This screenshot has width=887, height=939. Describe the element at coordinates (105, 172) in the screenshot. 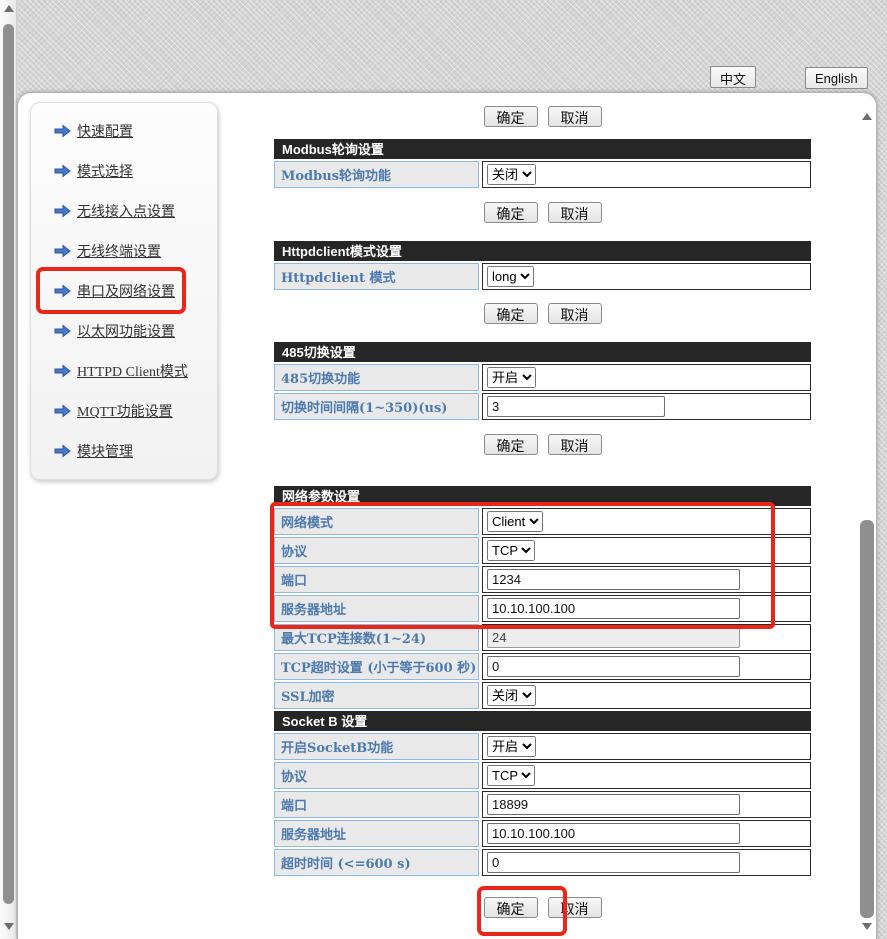

I see `sidebar-item-label: 模式选择` at that location.